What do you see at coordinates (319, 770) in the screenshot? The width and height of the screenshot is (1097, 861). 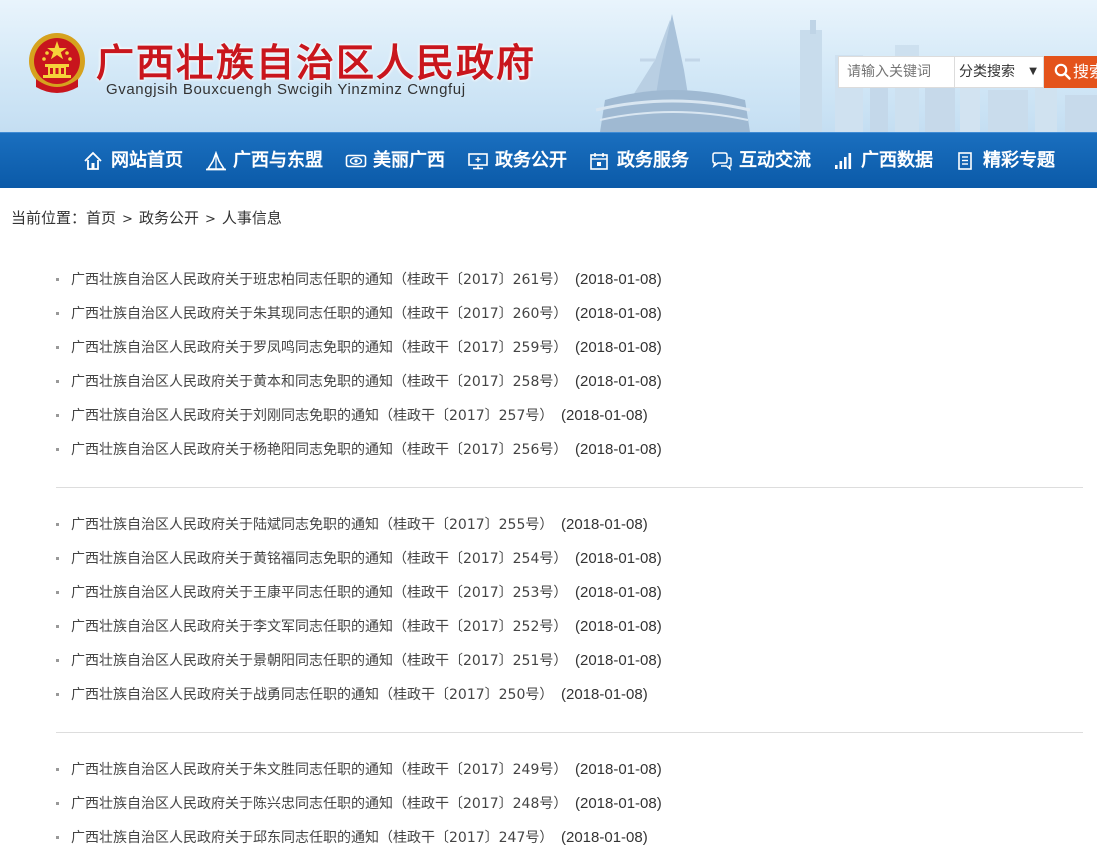 I see `notice-title-link: 广西壮族自治区人民政府关于朱文胜同志任职的通知（桂政干〔2017〕249号）` at bounding box center [319, 770].